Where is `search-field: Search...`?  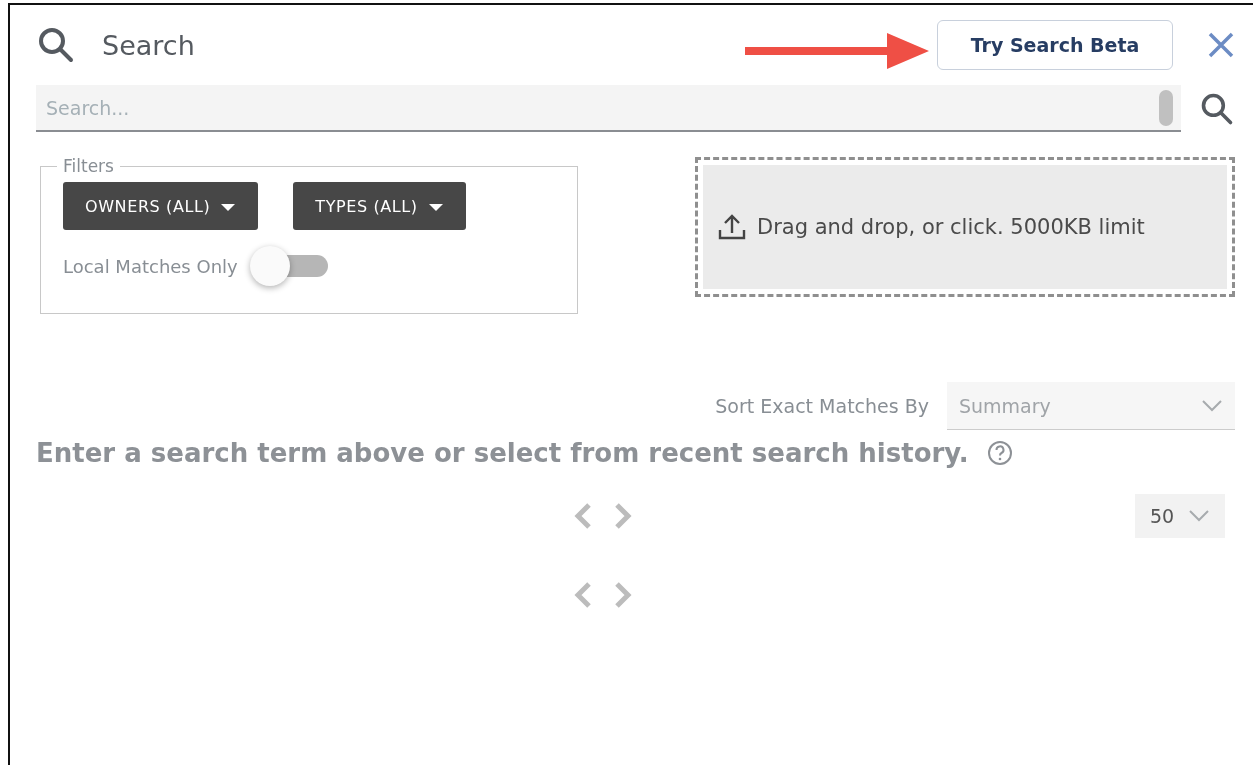 search-field: Search... is located at coordinates (597, 108).